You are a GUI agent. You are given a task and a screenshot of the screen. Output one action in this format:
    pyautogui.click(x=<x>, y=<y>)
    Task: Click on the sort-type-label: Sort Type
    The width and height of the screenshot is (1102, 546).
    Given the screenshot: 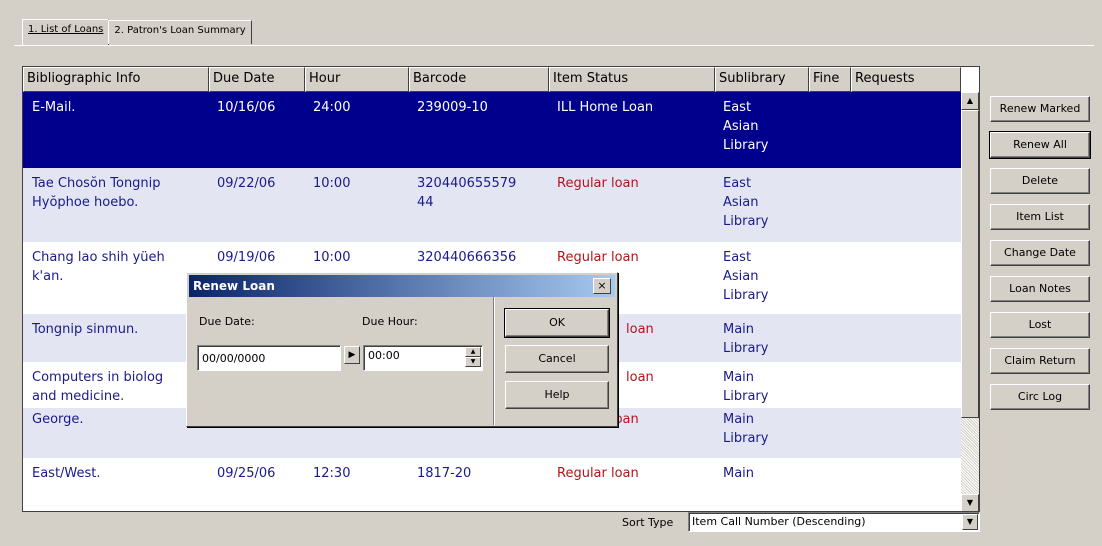 What is the action you would take?
    pyautogui.click(x=648, y=522)
    